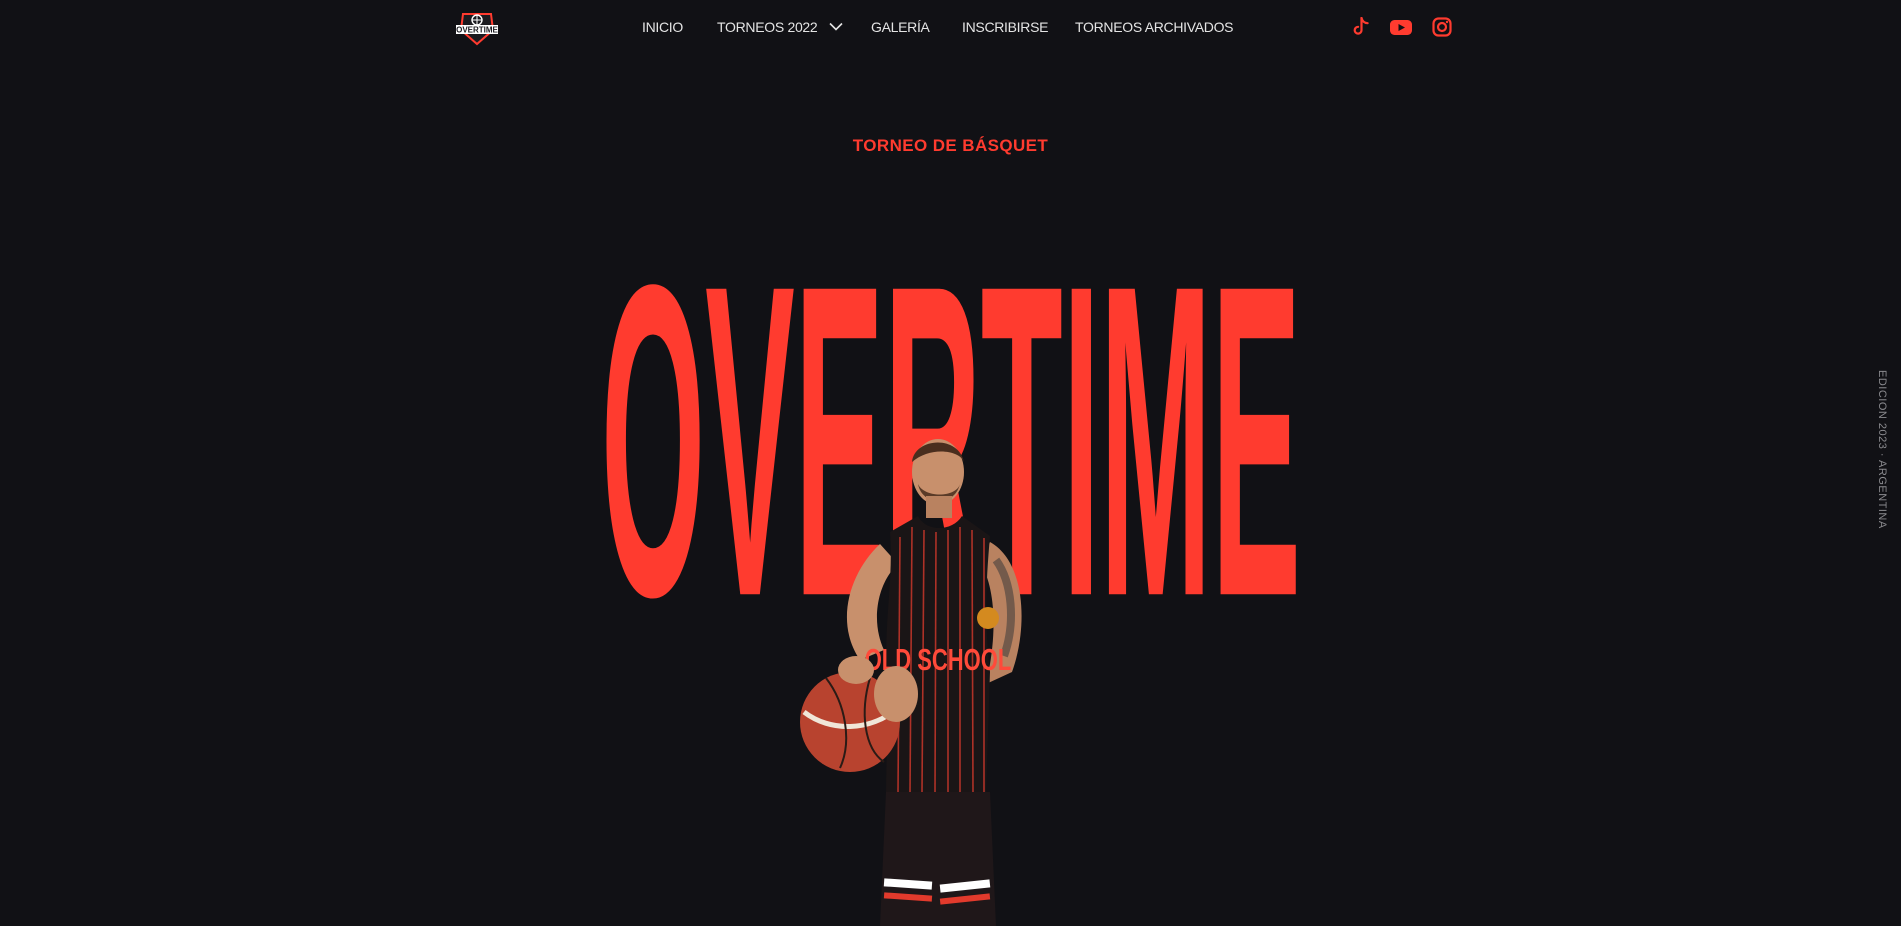 The image size is (1901, 926). Describe the element at coordinates (836, 27) in the screenshot. I see `chevron-down-icon` at that location.